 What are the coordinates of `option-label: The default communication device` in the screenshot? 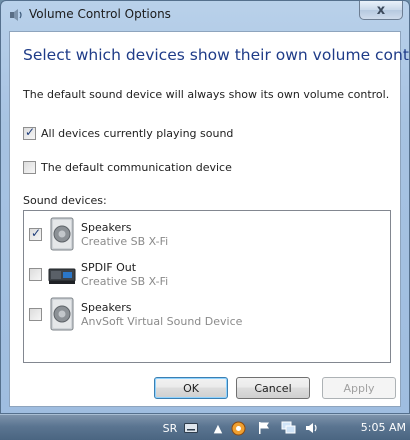 It's located at (136, 167).